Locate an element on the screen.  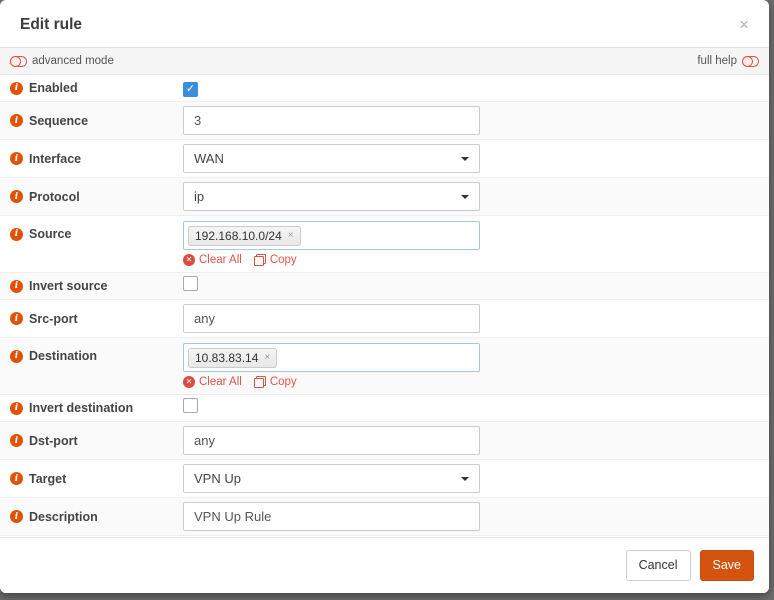
source-copy-link: Copy is located at coordinates (275, 260).